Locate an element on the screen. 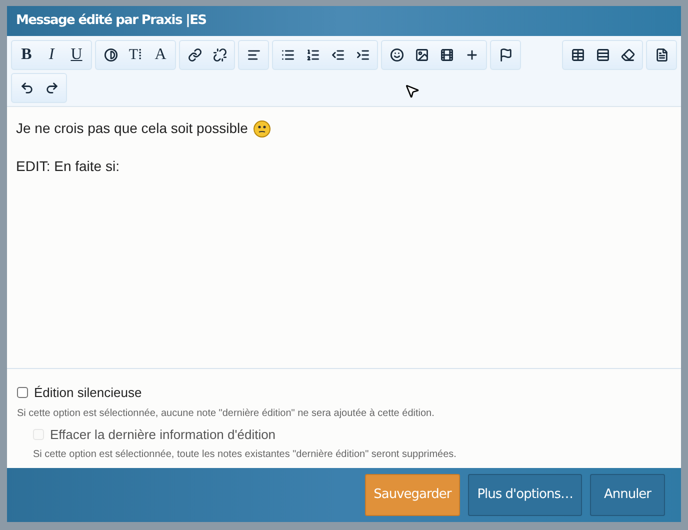 Image resolution: width=688 pixels, height=530 pixels. thinking-smiley-icon is located at coordinates (261, 129).